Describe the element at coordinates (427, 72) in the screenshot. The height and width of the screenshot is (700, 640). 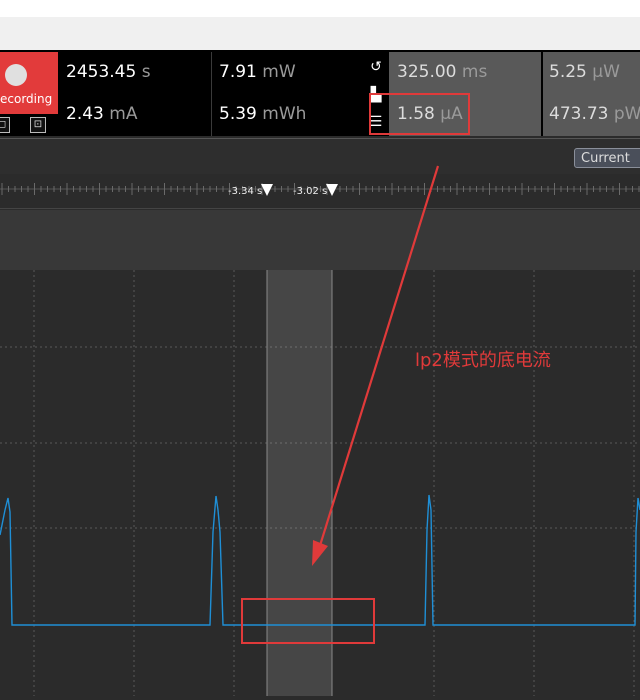
I see `sel-time-value: 325.00` at that location.